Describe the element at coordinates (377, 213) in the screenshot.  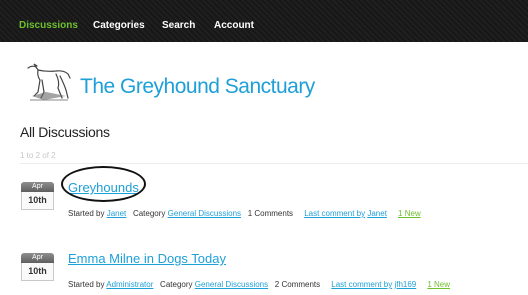
I see `last-commenter-link: Janet` at that location.